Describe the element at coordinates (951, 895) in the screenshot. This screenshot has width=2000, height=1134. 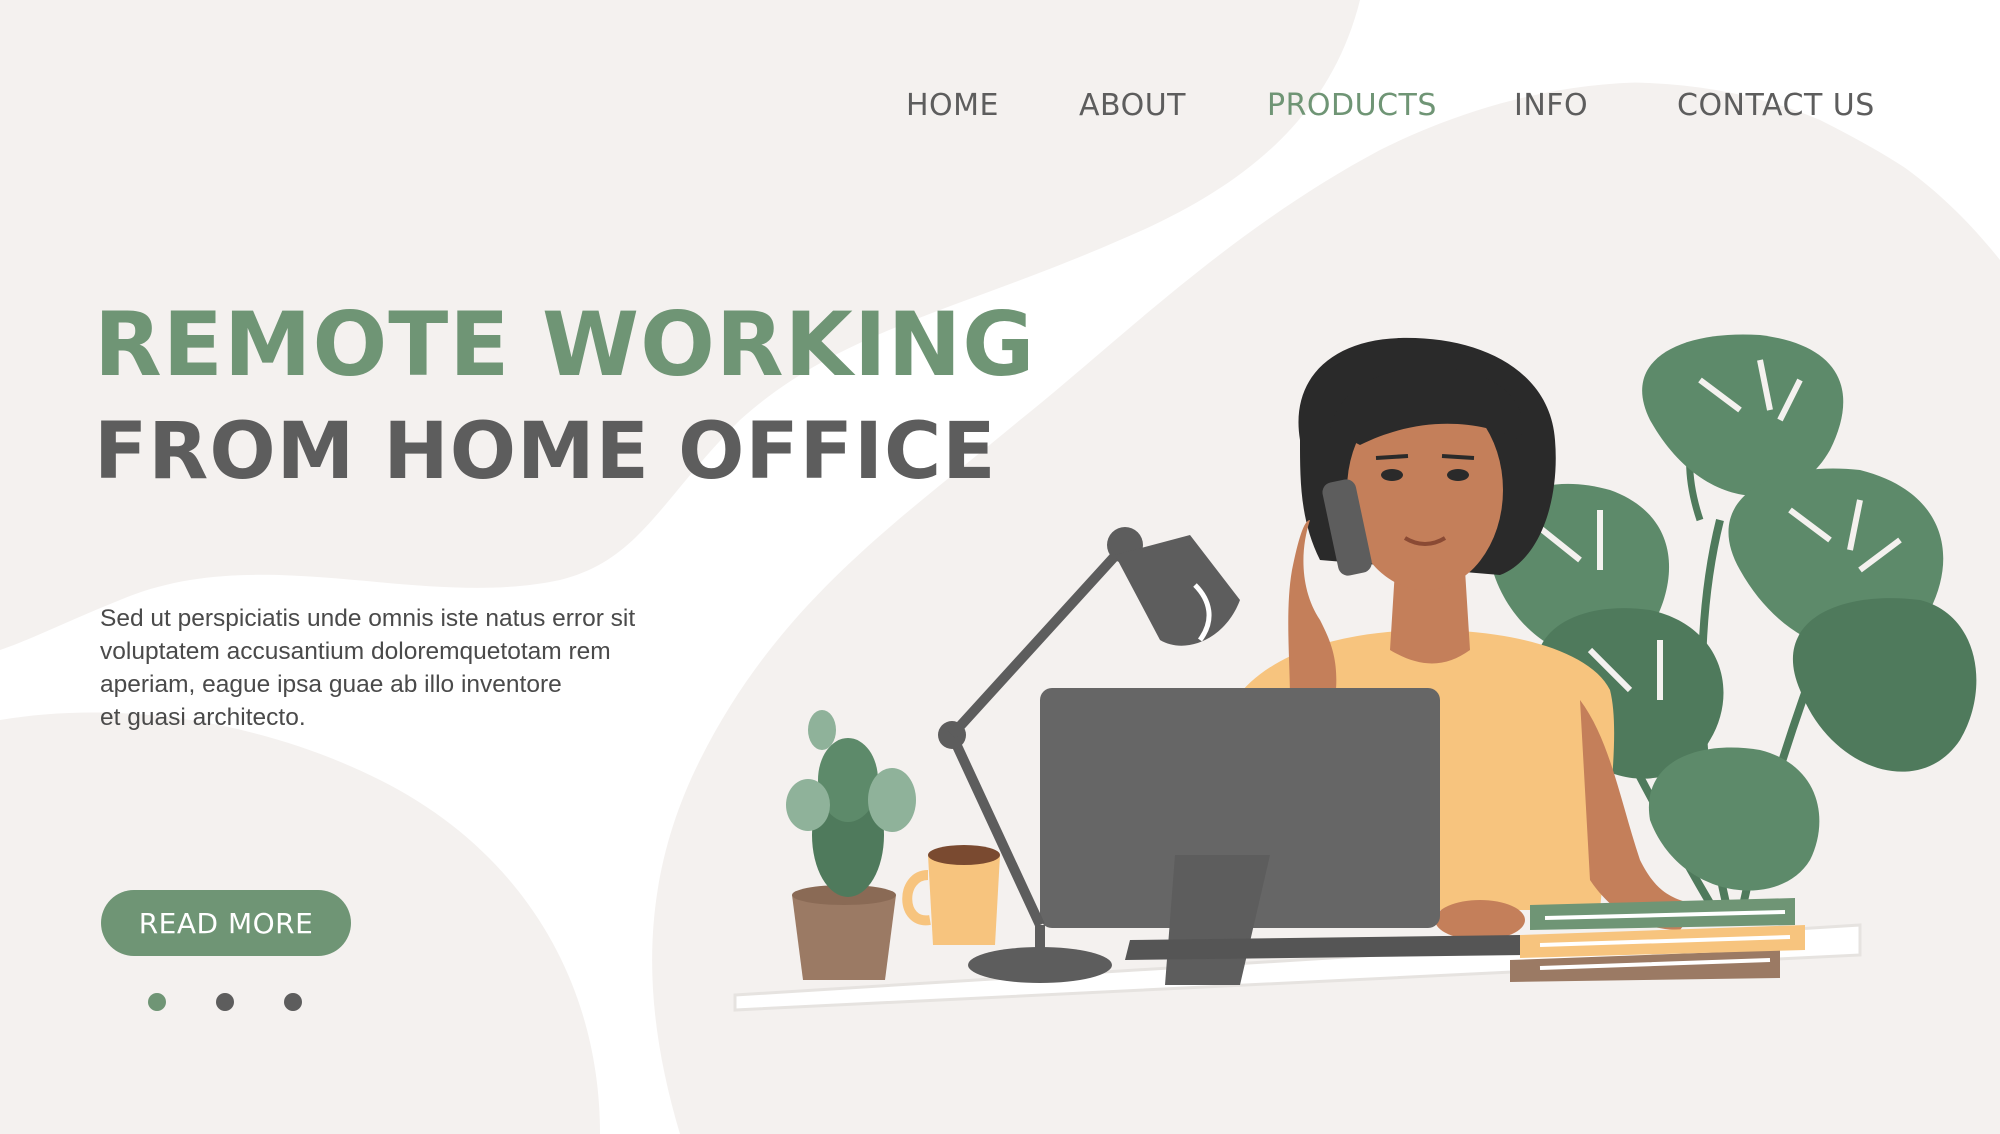
I see `coffee-mug-icon` at that location.